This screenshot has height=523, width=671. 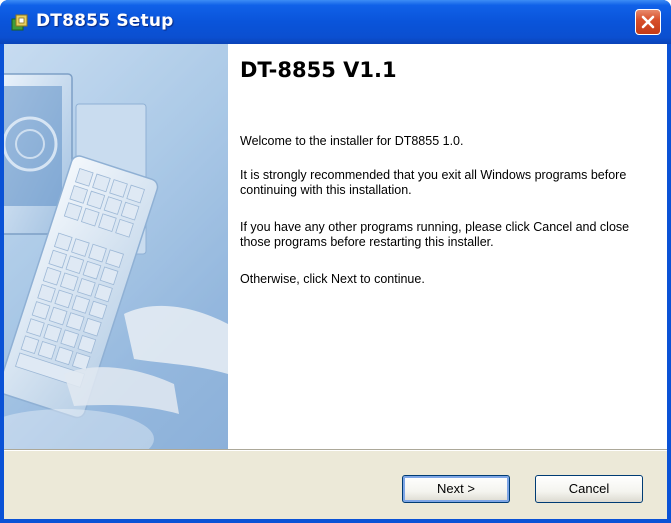 I want to click on title-bar: DT8855 Setup, so click(x=335, y=22).